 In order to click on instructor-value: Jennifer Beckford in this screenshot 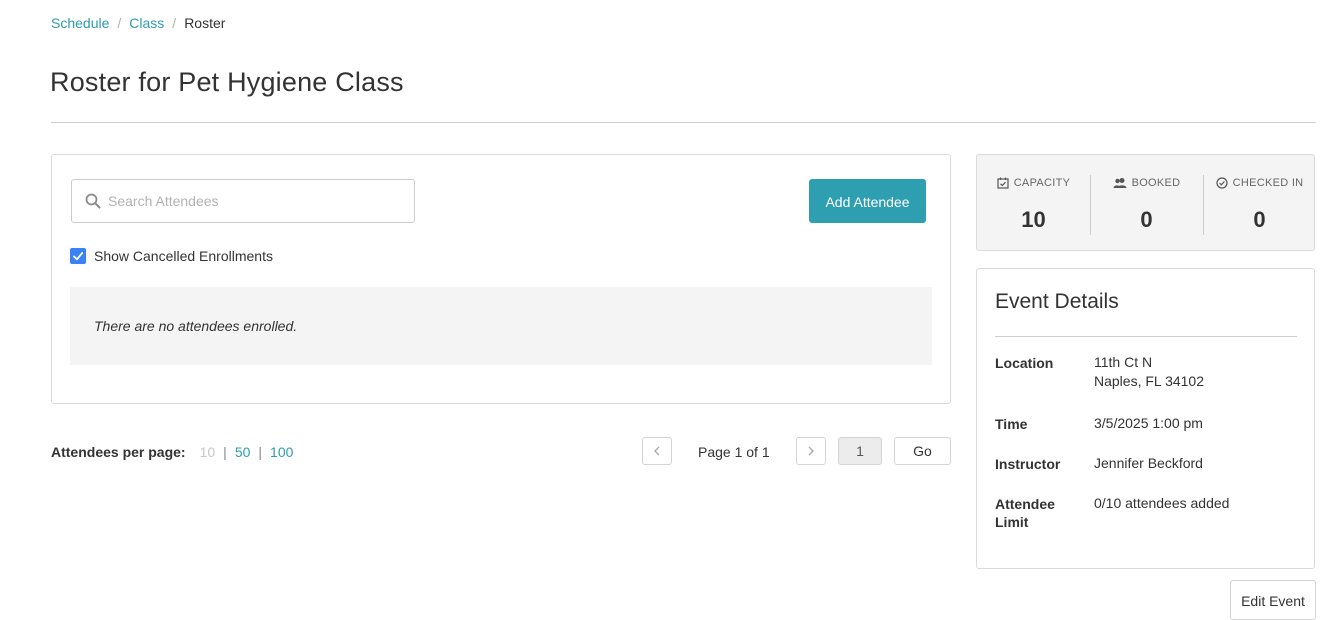, I will do `click(1148, 463)`.